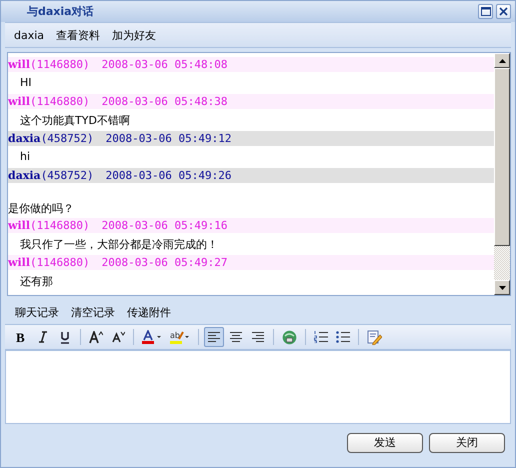 The image size is (516, 468). I want to click on close-icon, so click(503, 11).